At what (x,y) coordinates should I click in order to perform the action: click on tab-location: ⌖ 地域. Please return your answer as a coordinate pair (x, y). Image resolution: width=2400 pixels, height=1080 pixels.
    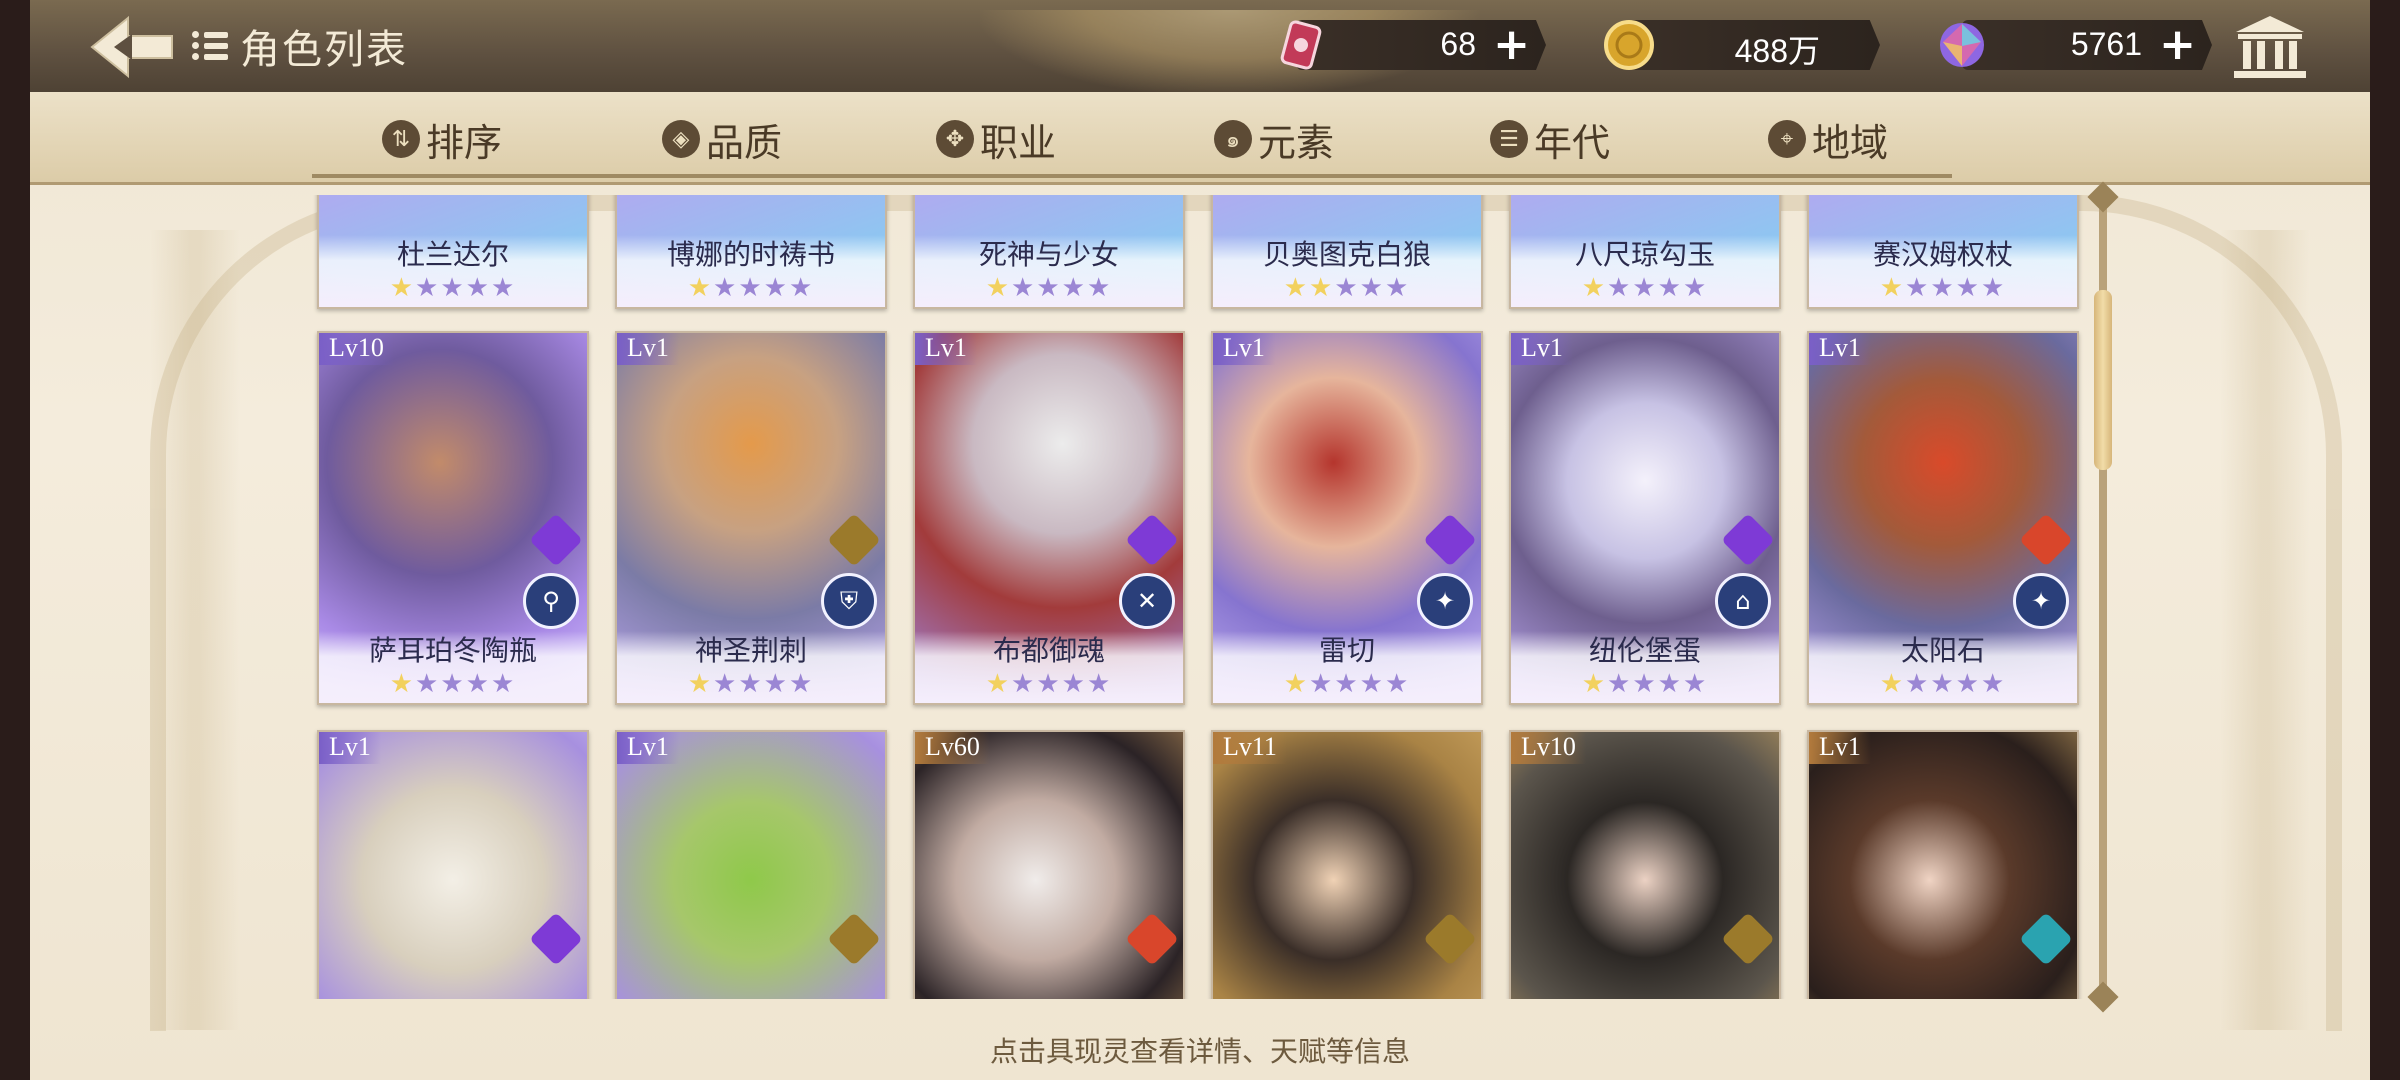
    Looking at the image, I should click on (1828, 139).